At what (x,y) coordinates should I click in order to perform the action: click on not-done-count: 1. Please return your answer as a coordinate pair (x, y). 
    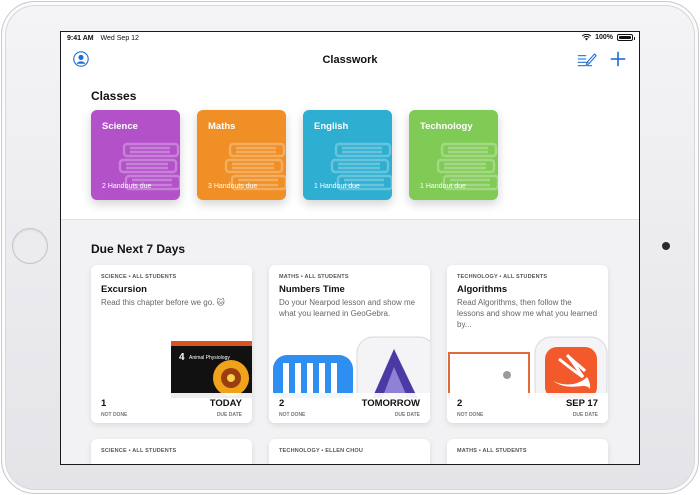
    Looking at the image, I should click on (104, 403).